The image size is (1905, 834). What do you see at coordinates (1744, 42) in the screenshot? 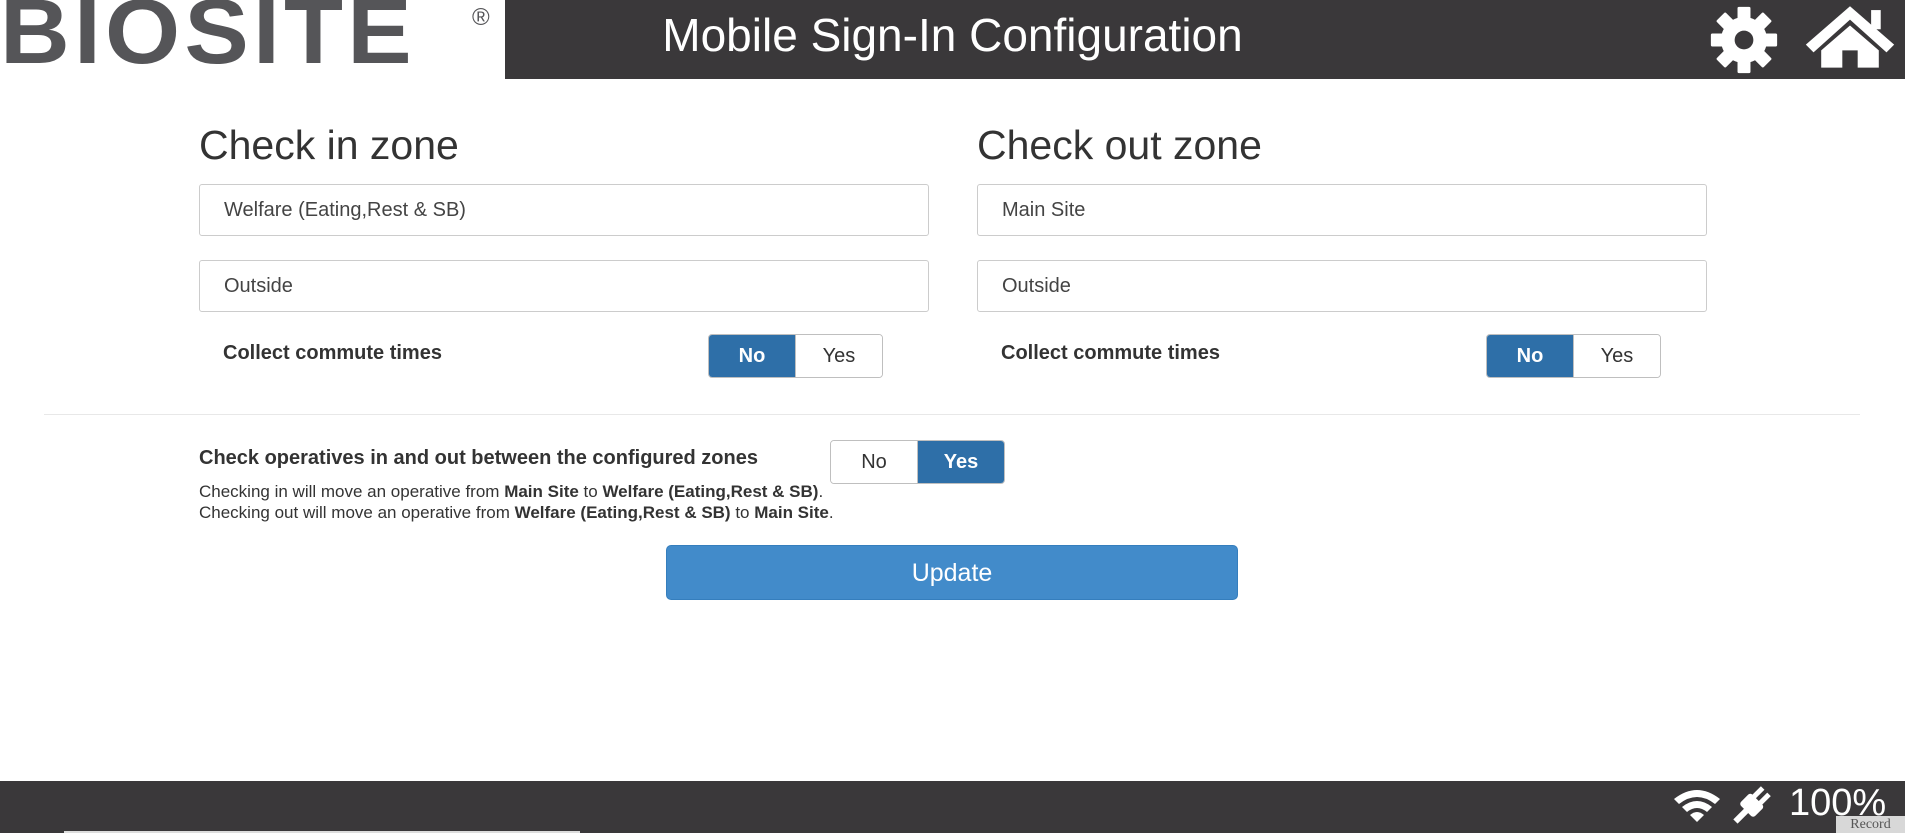
I see `gear-icon` at bounding box center [1744, 42].